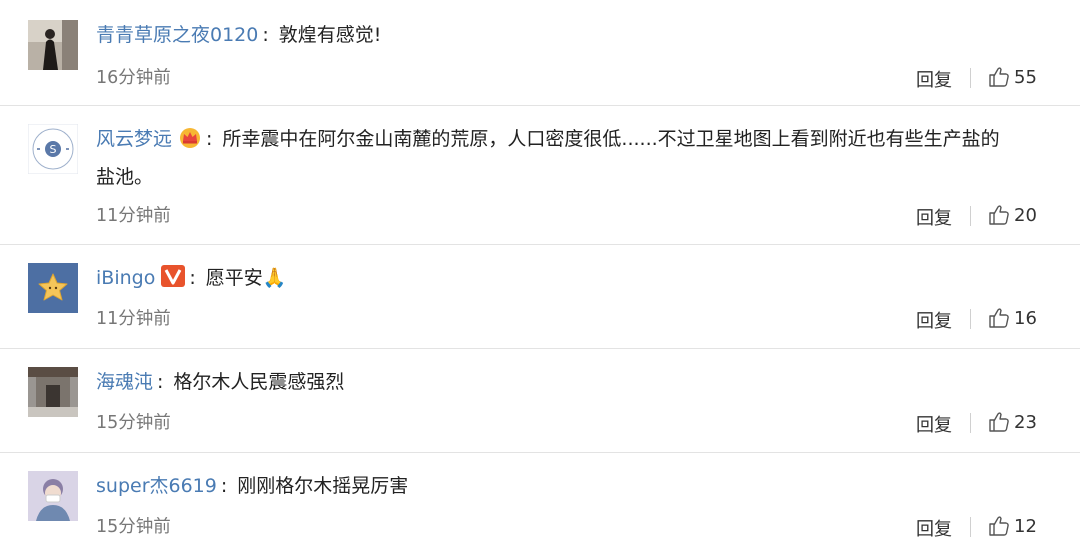 The height and width of the screenshot is (558, 1080). Describe the element at coordinates (125, 278) in the screenshot. I see `username-link: iBingo` at that location.